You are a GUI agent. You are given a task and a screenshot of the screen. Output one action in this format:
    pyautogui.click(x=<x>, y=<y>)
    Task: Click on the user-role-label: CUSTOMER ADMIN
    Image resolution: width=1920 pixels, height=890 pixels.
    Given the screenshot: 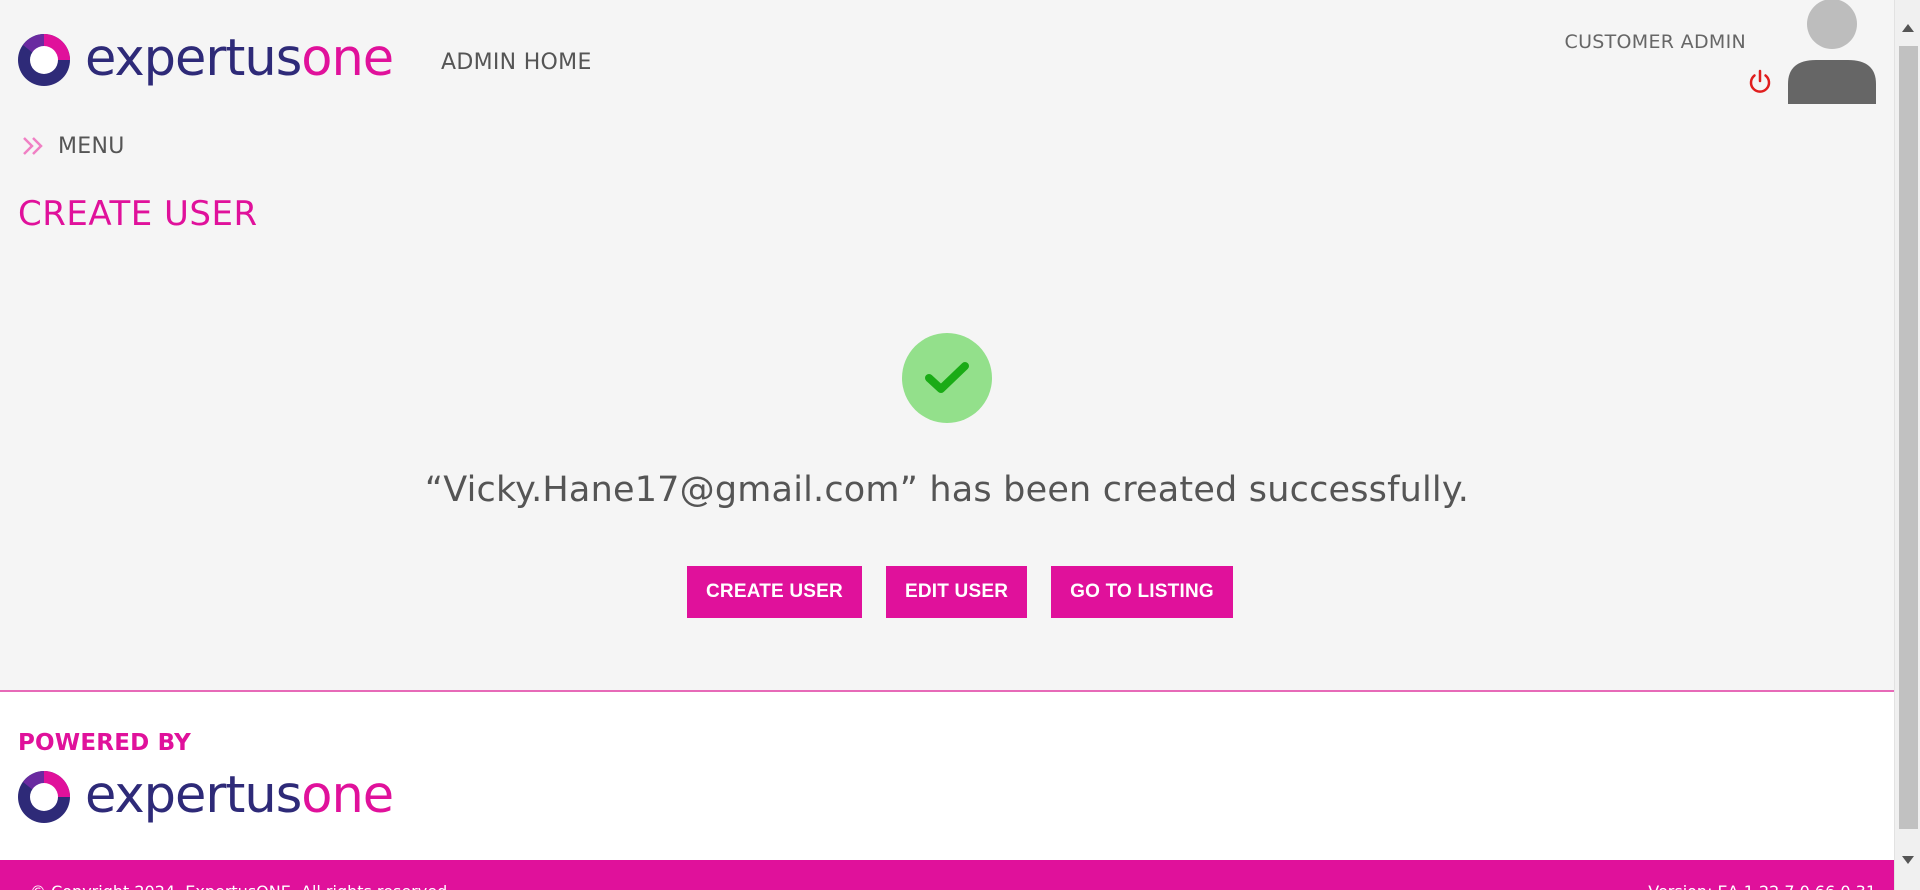 What is the action you would take?
    pyautogui.click(x=1655, y=42)
    